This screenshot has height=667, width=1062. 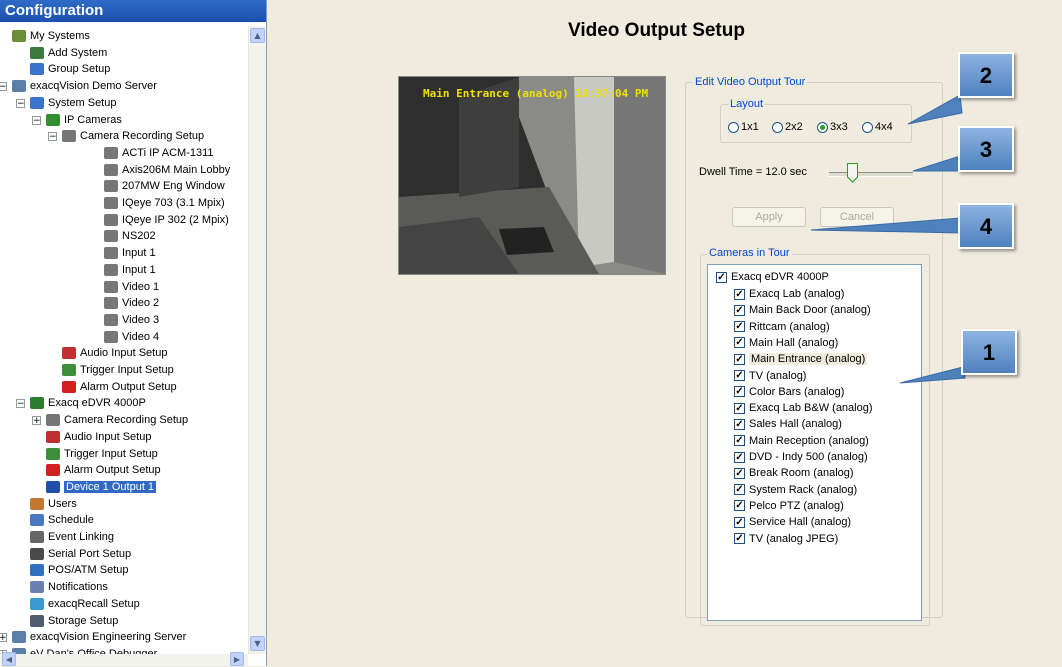 I want to click on callout-4: 4, so click(x=986, y=226).